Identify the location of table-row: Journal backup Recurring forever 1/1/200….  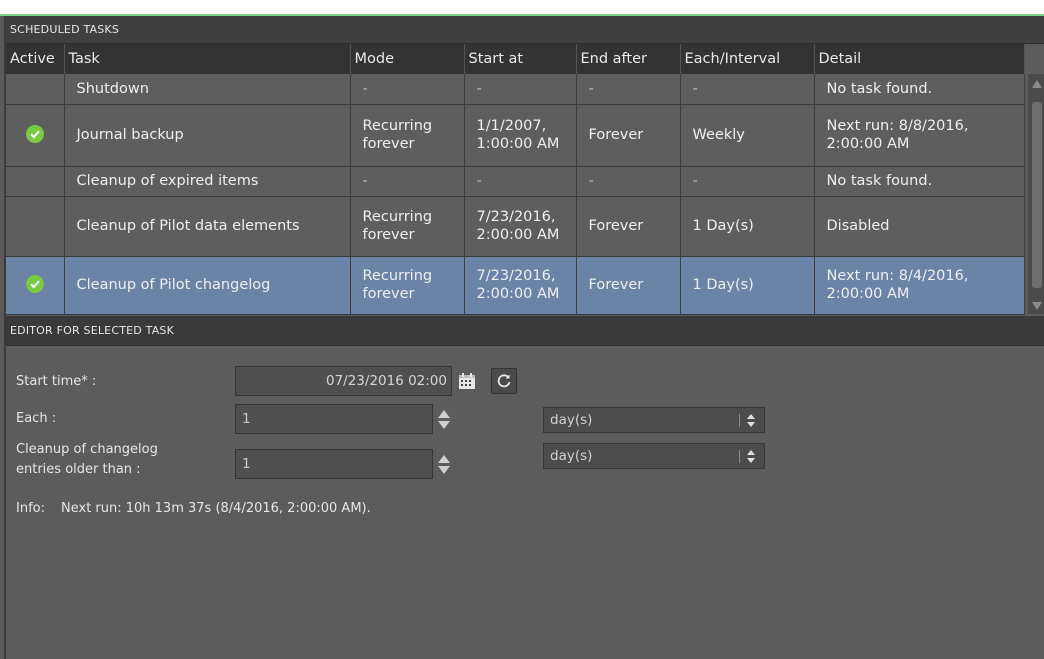
(515, 135).